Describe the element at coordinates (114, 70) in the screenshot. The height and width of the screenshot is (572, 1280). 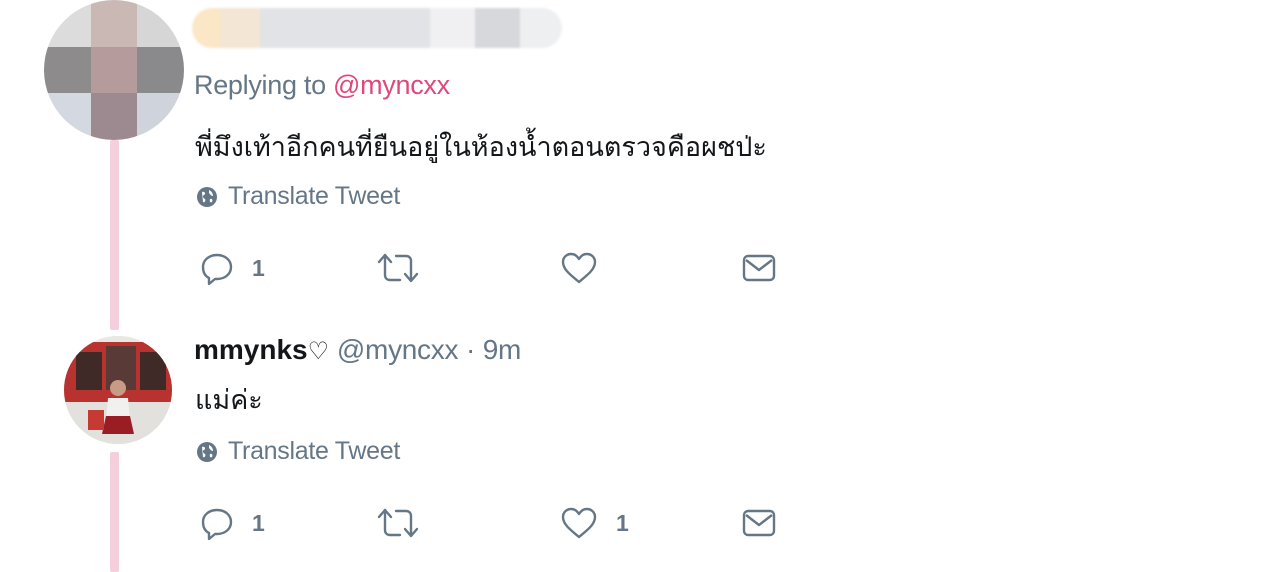
I see `avatar-pixelated` at that location.